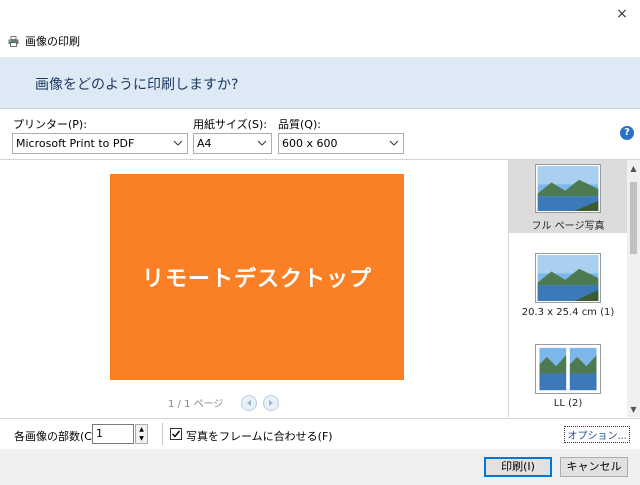 The width and height of the screenshot is (640, 485). Describe the element at coordinates (299, 124) in the screenshot. I see `quality-label: 品質(Q):` at that location.